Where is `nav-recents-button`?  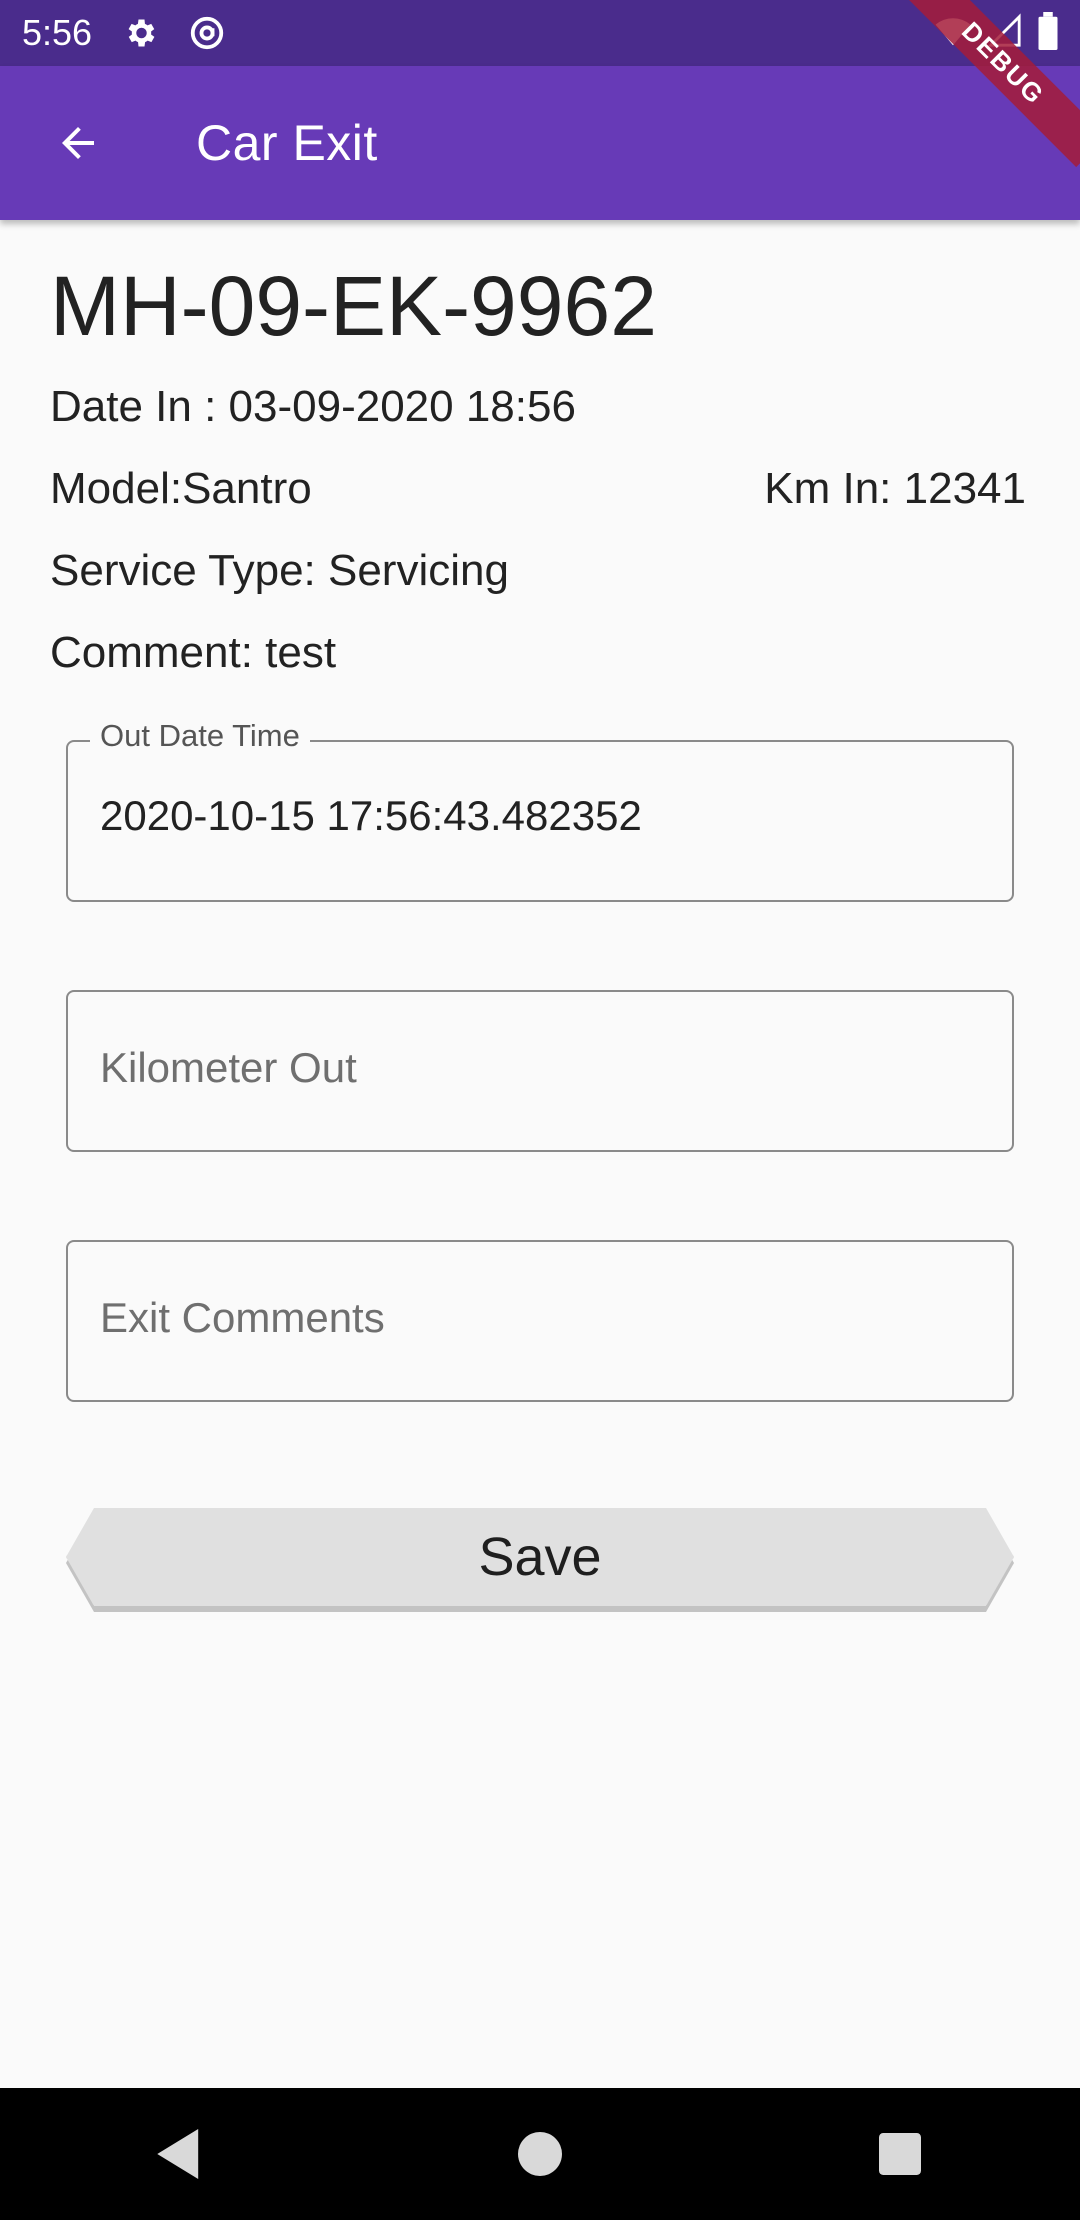 nav-recents-button is located at coordinates (900, 2154).